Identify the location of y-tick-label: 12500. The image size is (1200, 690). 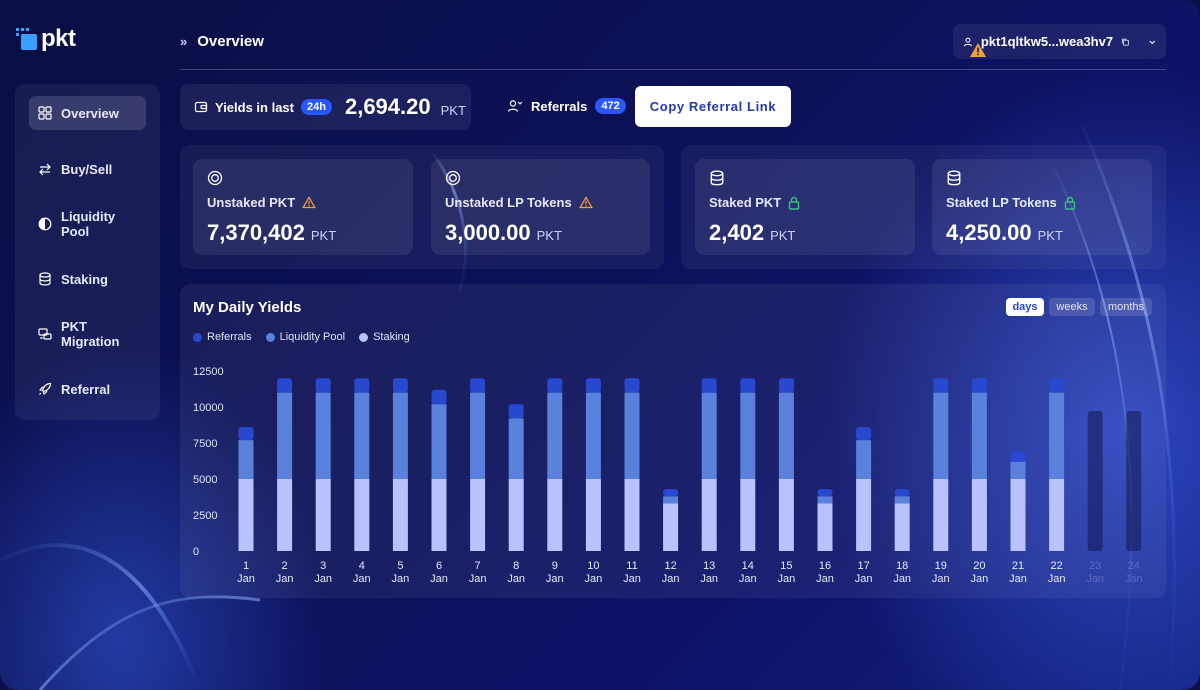
(208, 372).